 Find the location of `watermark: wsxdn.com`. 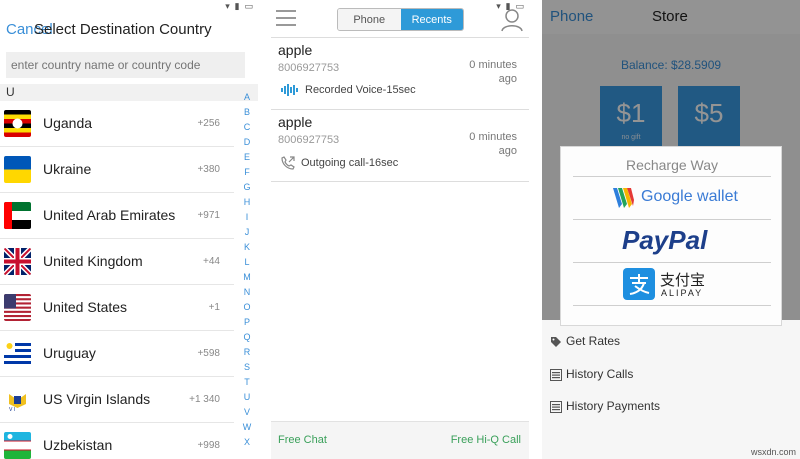

watermark: wsxdn.com is located at coordinates (773, 452).